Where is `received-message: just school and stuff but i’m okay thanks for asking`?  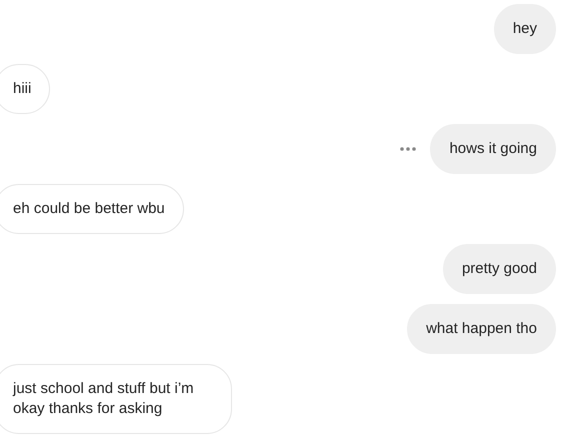
received-message: just school and stuff but i’m okay thanks for asking is located at coordinates (116, 399).